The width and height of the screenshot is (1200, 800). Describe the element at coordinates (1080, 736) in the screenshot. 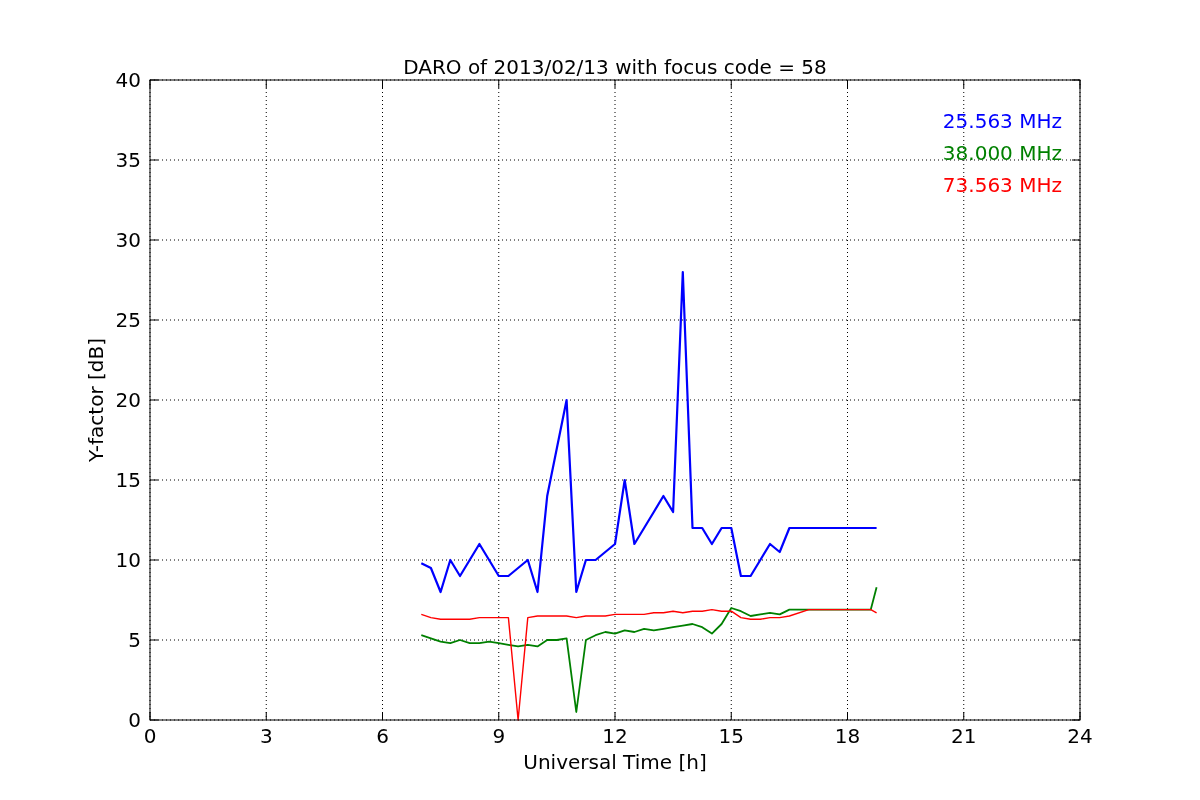

I see `x-tick-label: 24` at that location.